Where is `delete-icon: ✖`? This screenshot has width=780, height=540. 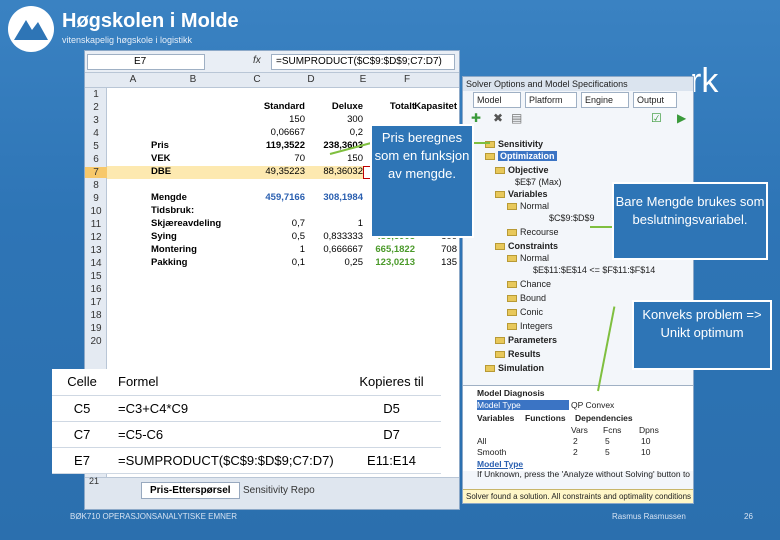
delete-icon: ✖ is located at coordinates (498, 118).